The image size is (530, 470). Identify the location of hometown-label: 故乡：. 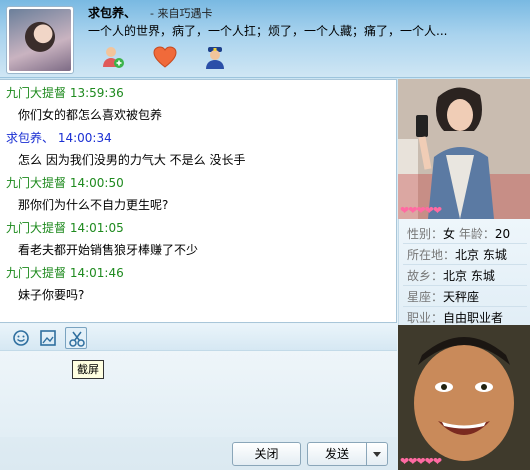
(425, 276).